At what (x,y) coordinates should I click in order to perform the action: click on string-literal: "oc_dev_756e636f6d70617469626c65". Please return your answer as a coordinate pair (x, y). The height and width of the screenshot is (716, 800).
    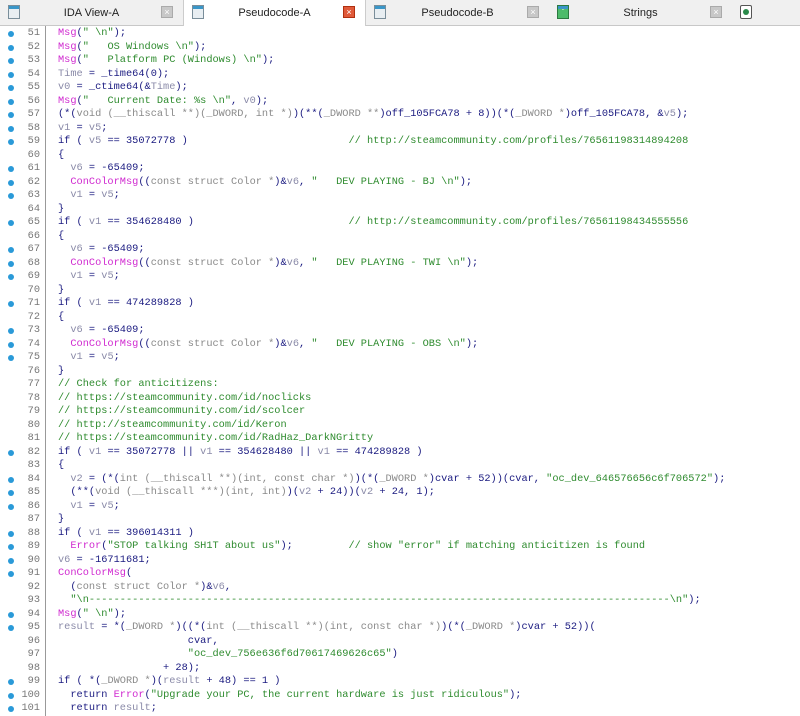
    Looking at the image, I should click on (289, 654).